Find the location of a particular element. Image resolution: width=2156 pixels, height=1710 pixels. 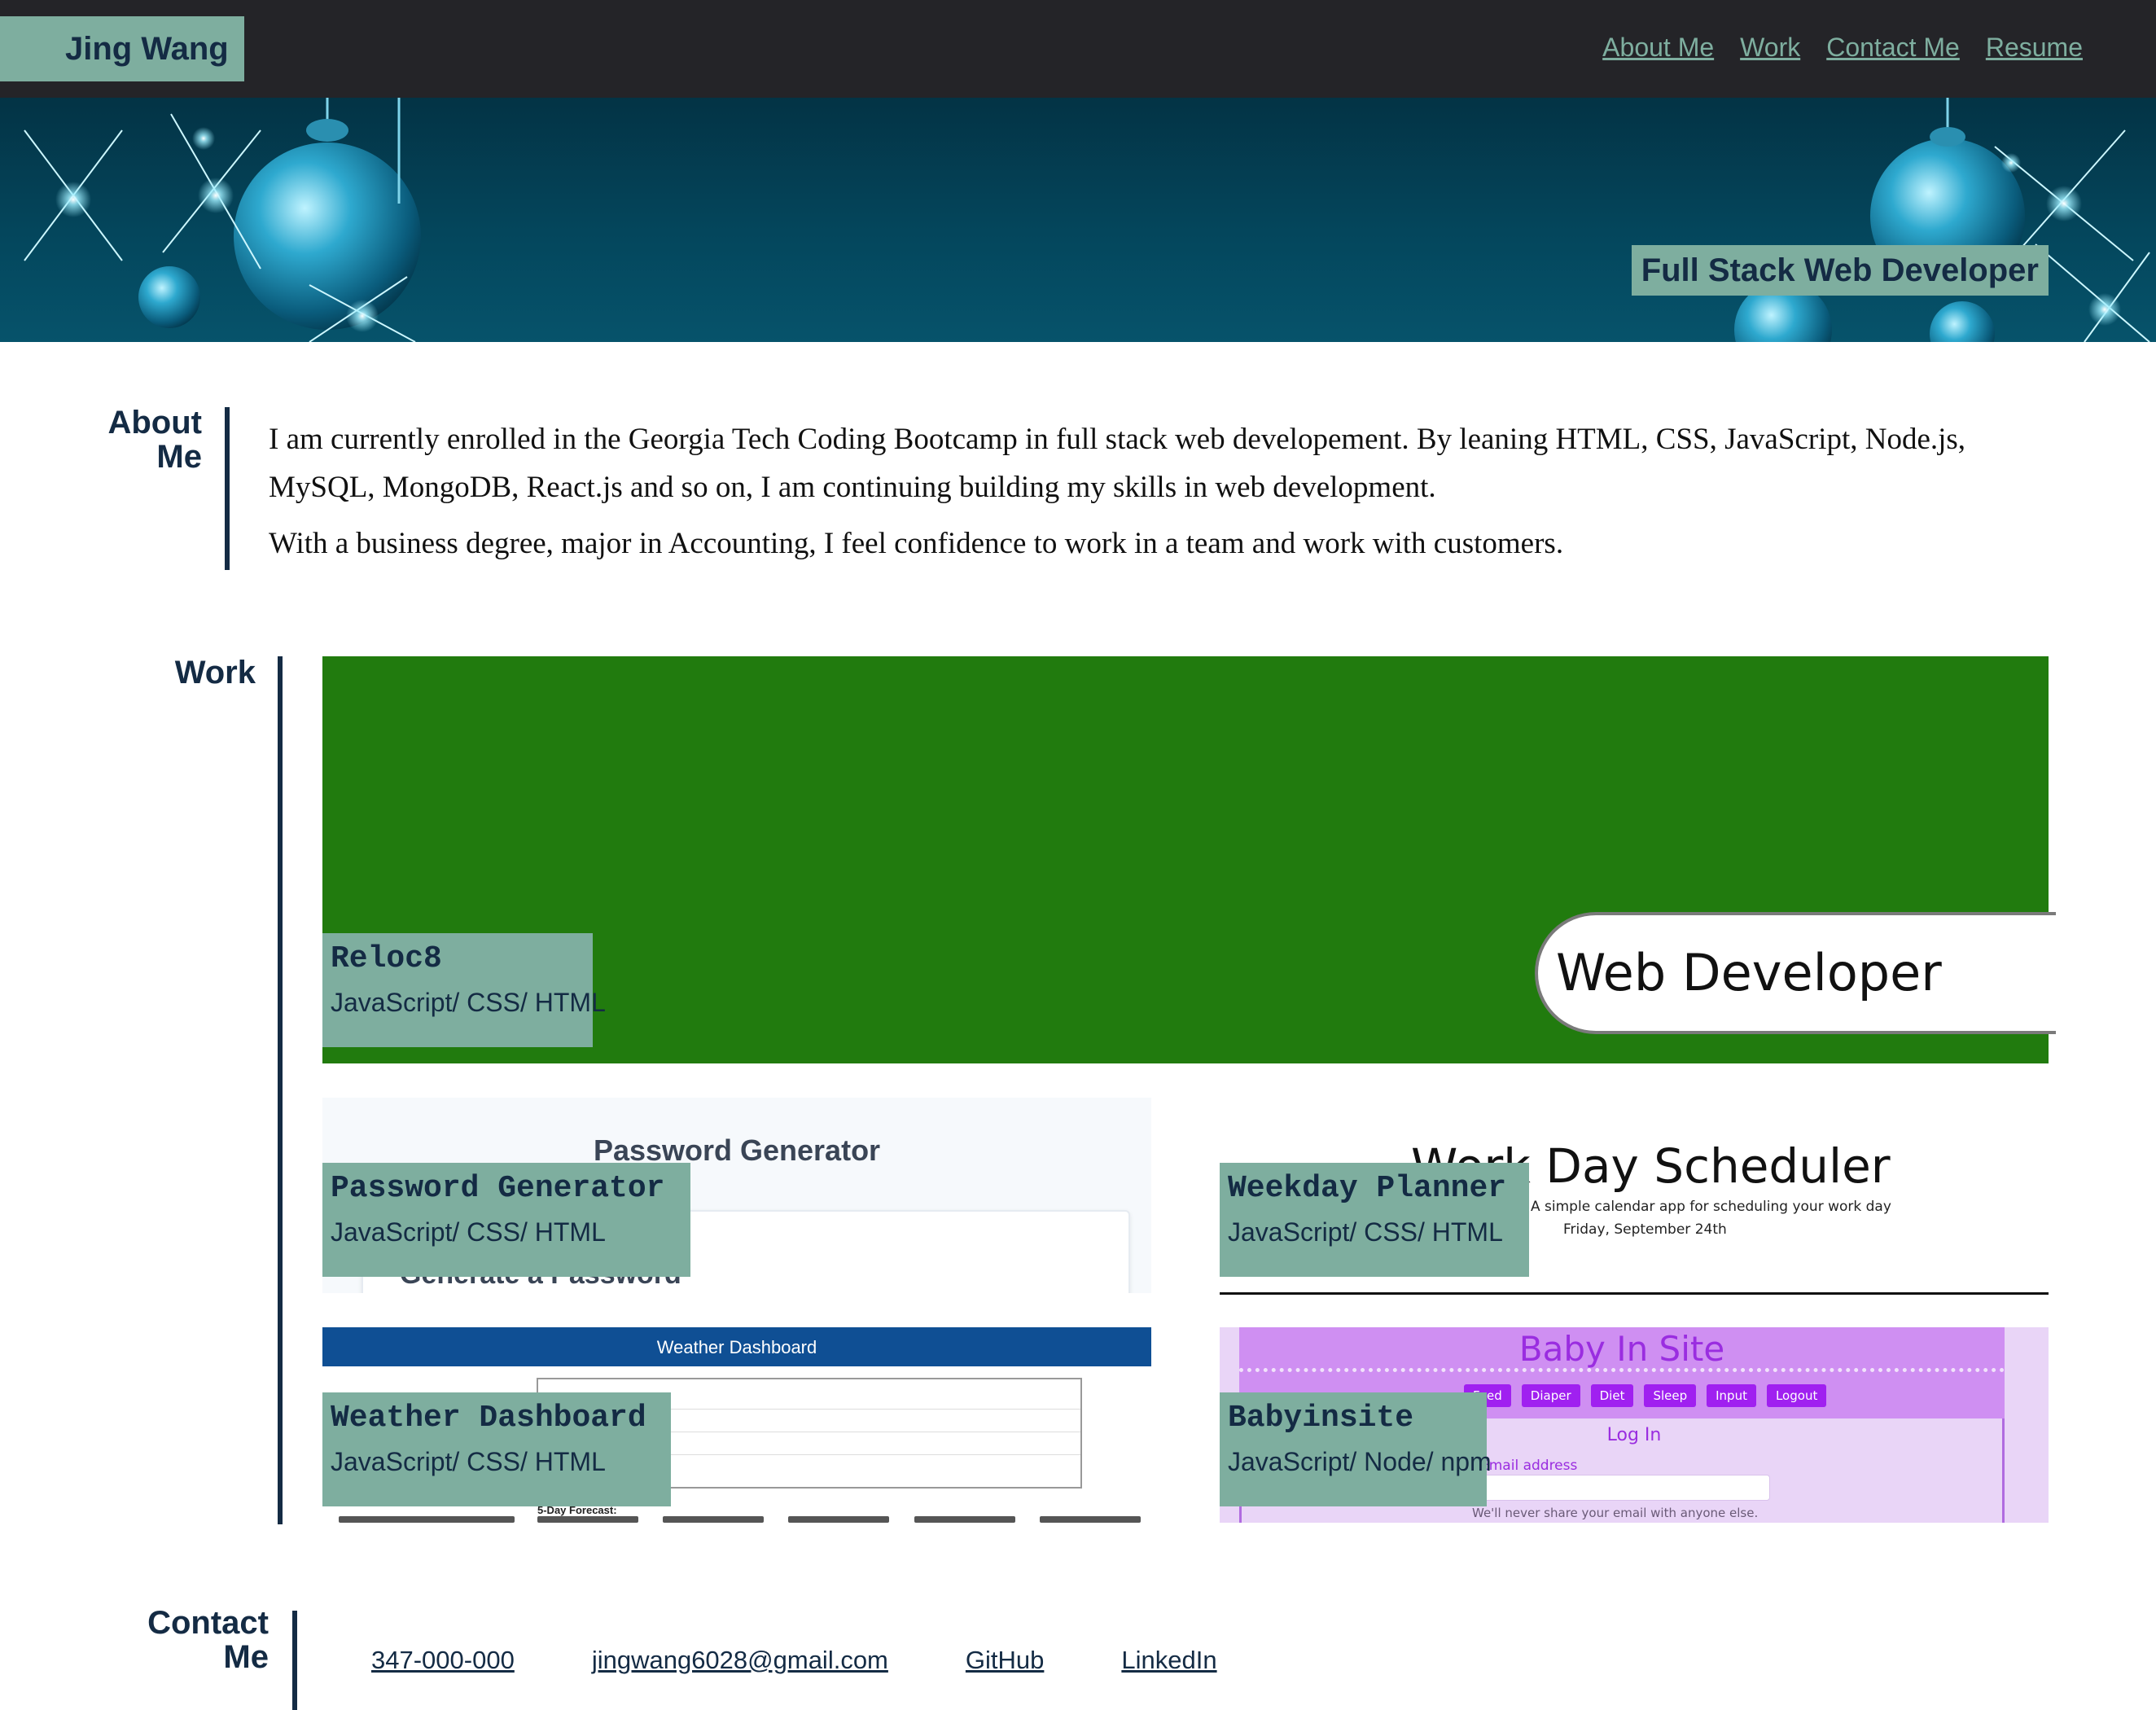

preview-dotted-rule is located at coordinates (1622, 1370).